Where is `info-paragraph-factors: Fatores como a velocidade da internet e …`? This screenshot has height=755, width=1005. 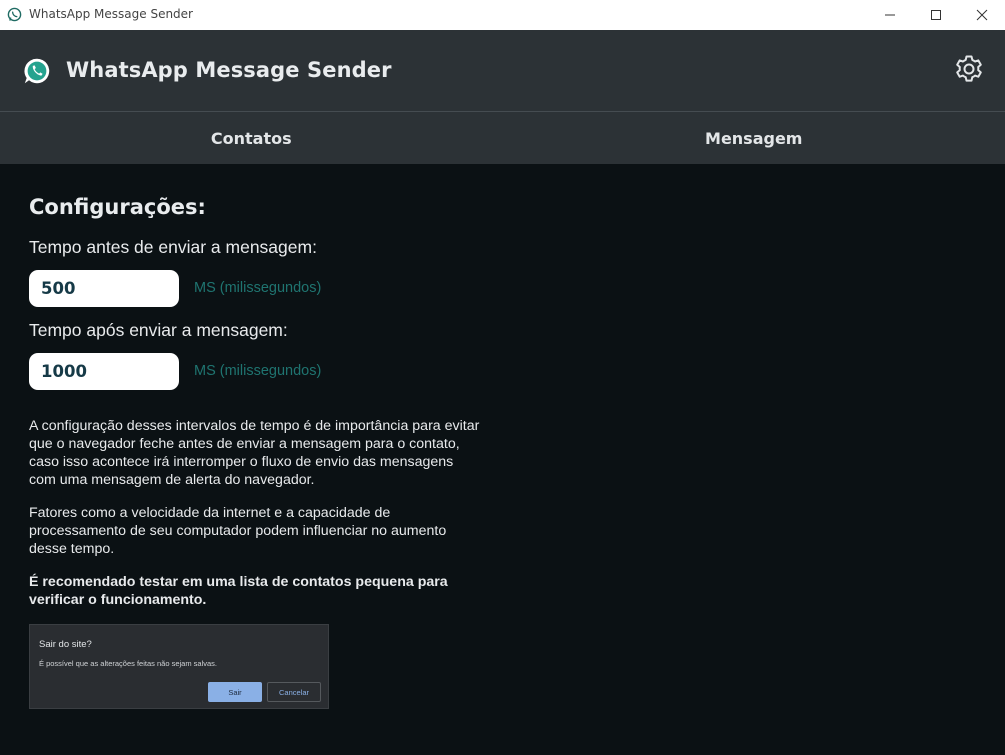 info-paragraph-factors: Fatores como a velocidade da internet e … is located at coordinates (238, 531).